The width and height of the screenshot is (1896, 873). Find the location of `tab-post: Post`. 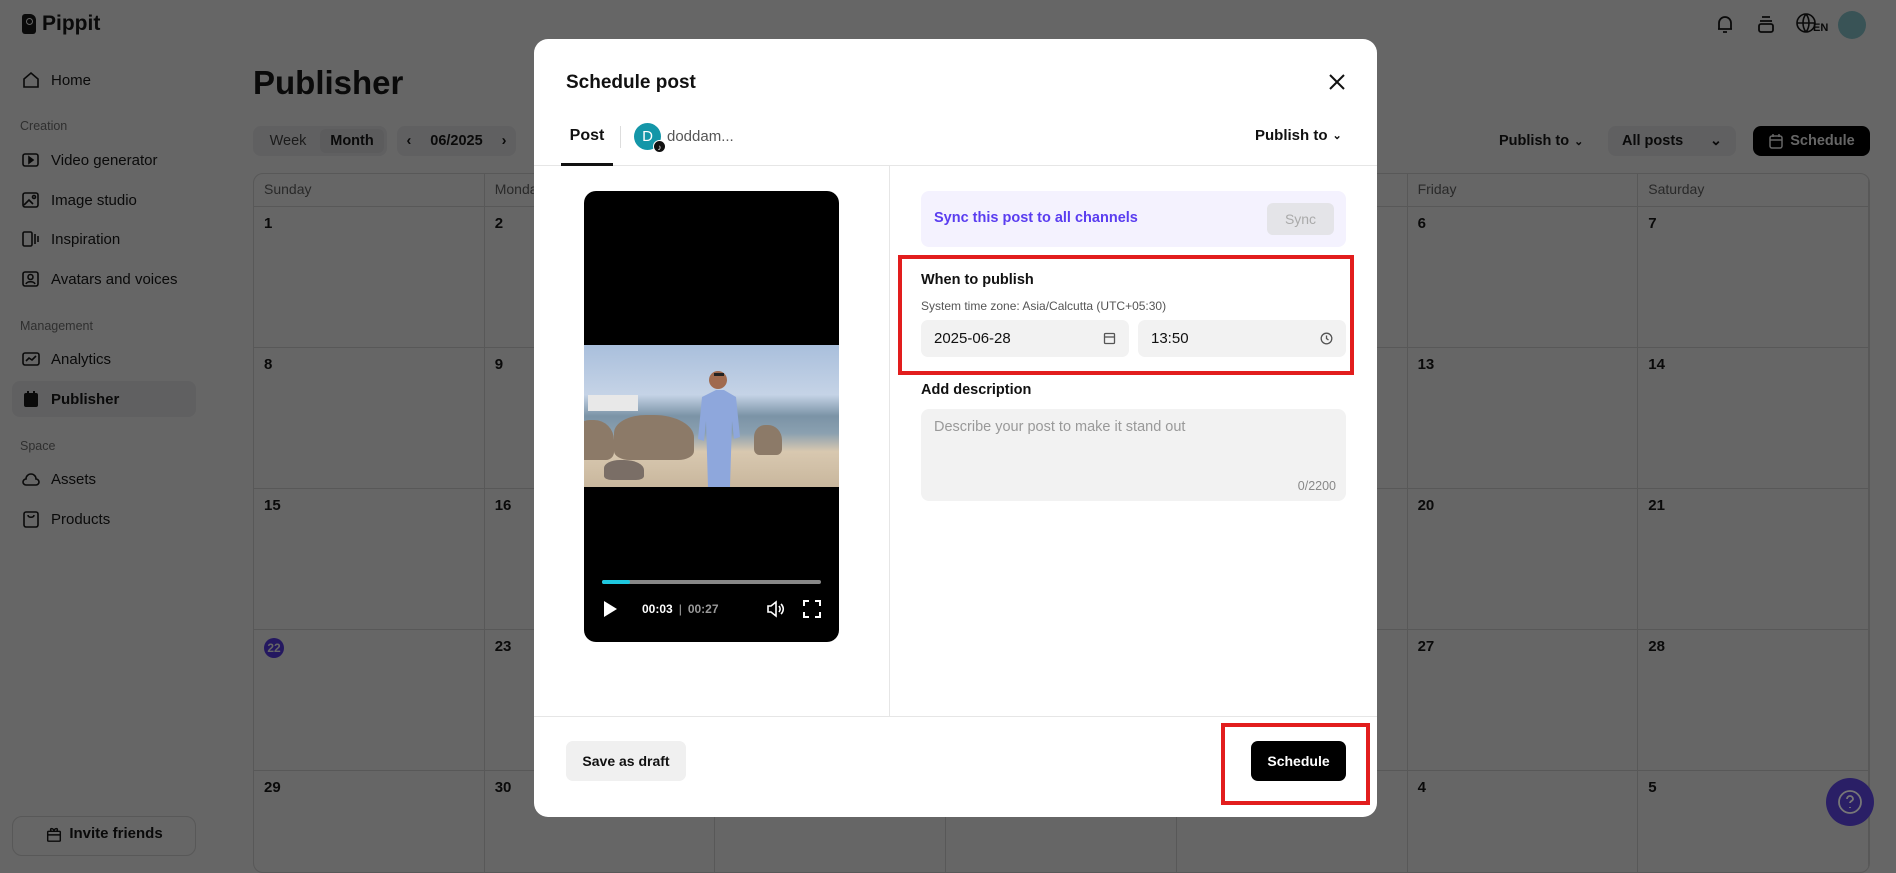

tab-post: Post is located at coordinates (587, 146).